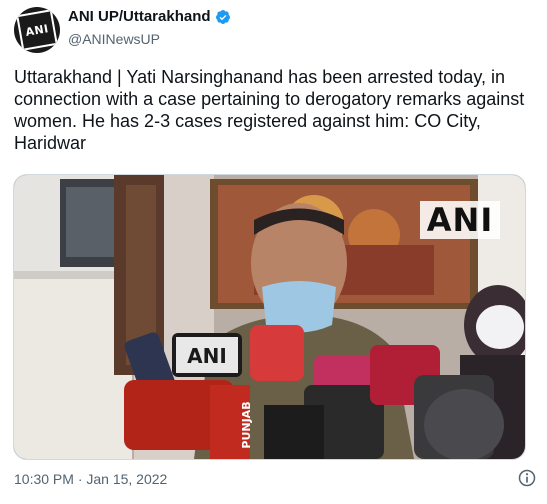  I want to click on avatar-logo: ANI, so click(37, 30).